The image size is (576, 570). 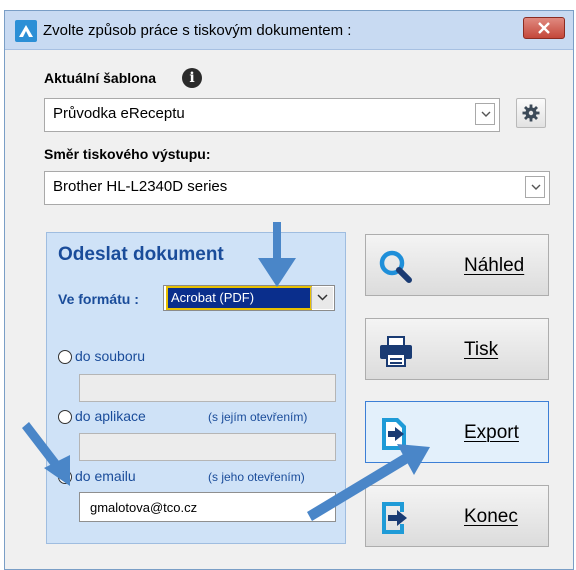 I want to click on info-icon: i, so click(x=192, y=78).